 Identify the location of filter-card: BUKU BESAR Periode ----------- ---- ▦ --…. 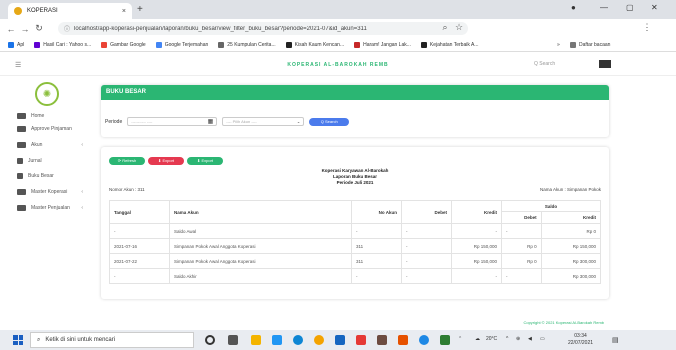
(355, 111).